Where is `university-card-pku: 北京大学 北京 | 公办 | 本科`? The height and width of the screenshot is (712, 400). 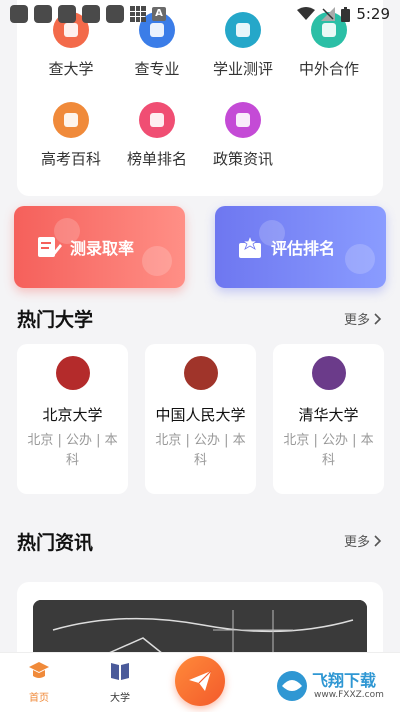 university-card-pku: 北京大学 北京 | 公办 | 本科 is located at coordinates (72, 419).